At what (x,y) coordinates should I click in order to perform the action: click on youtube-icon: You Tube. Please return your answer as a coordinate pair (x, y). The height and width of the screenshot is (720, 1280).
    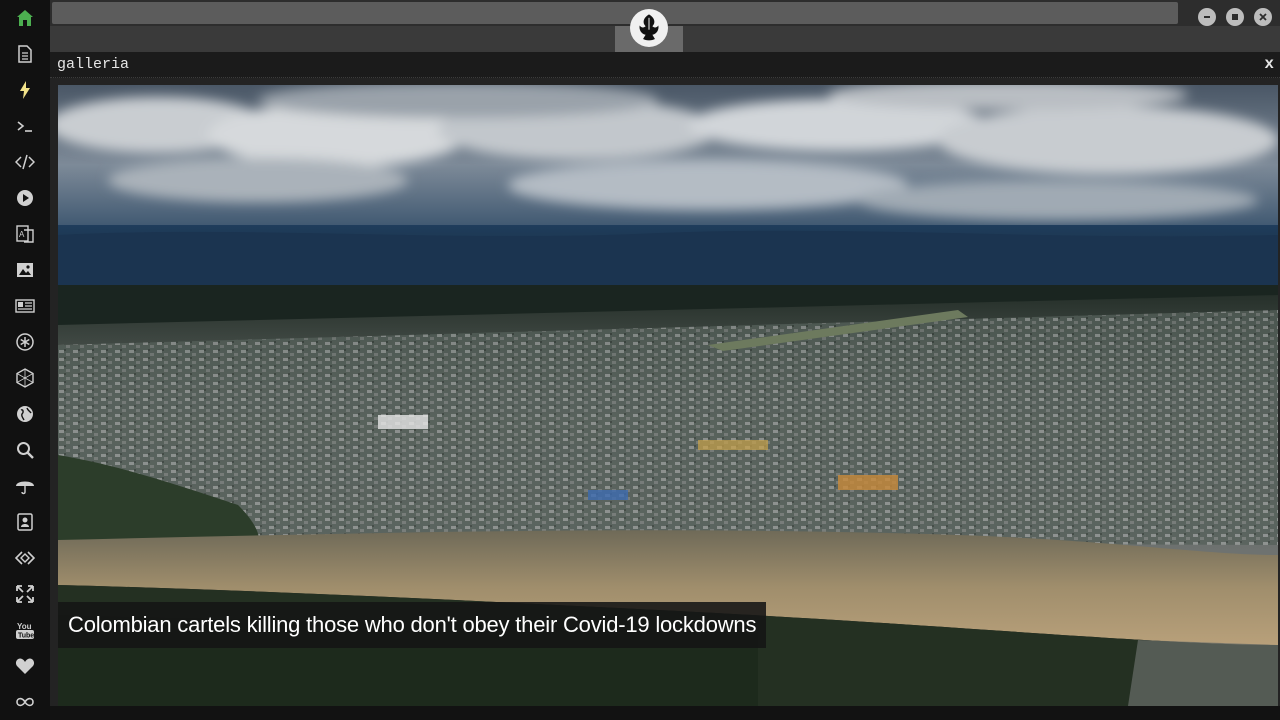
    Looking at the image, I should click on (25, 630).